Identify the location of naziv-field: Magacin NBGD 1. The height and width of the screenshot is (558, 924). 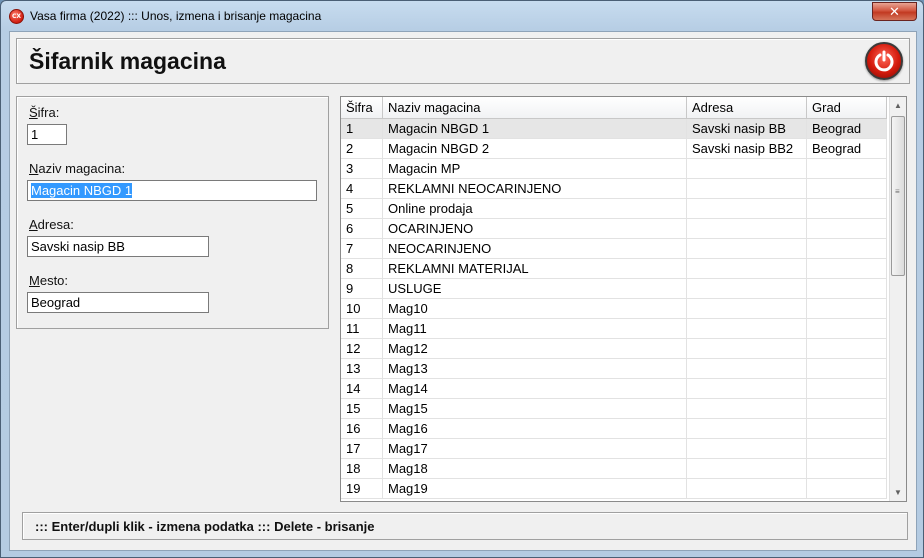
(172, 190).